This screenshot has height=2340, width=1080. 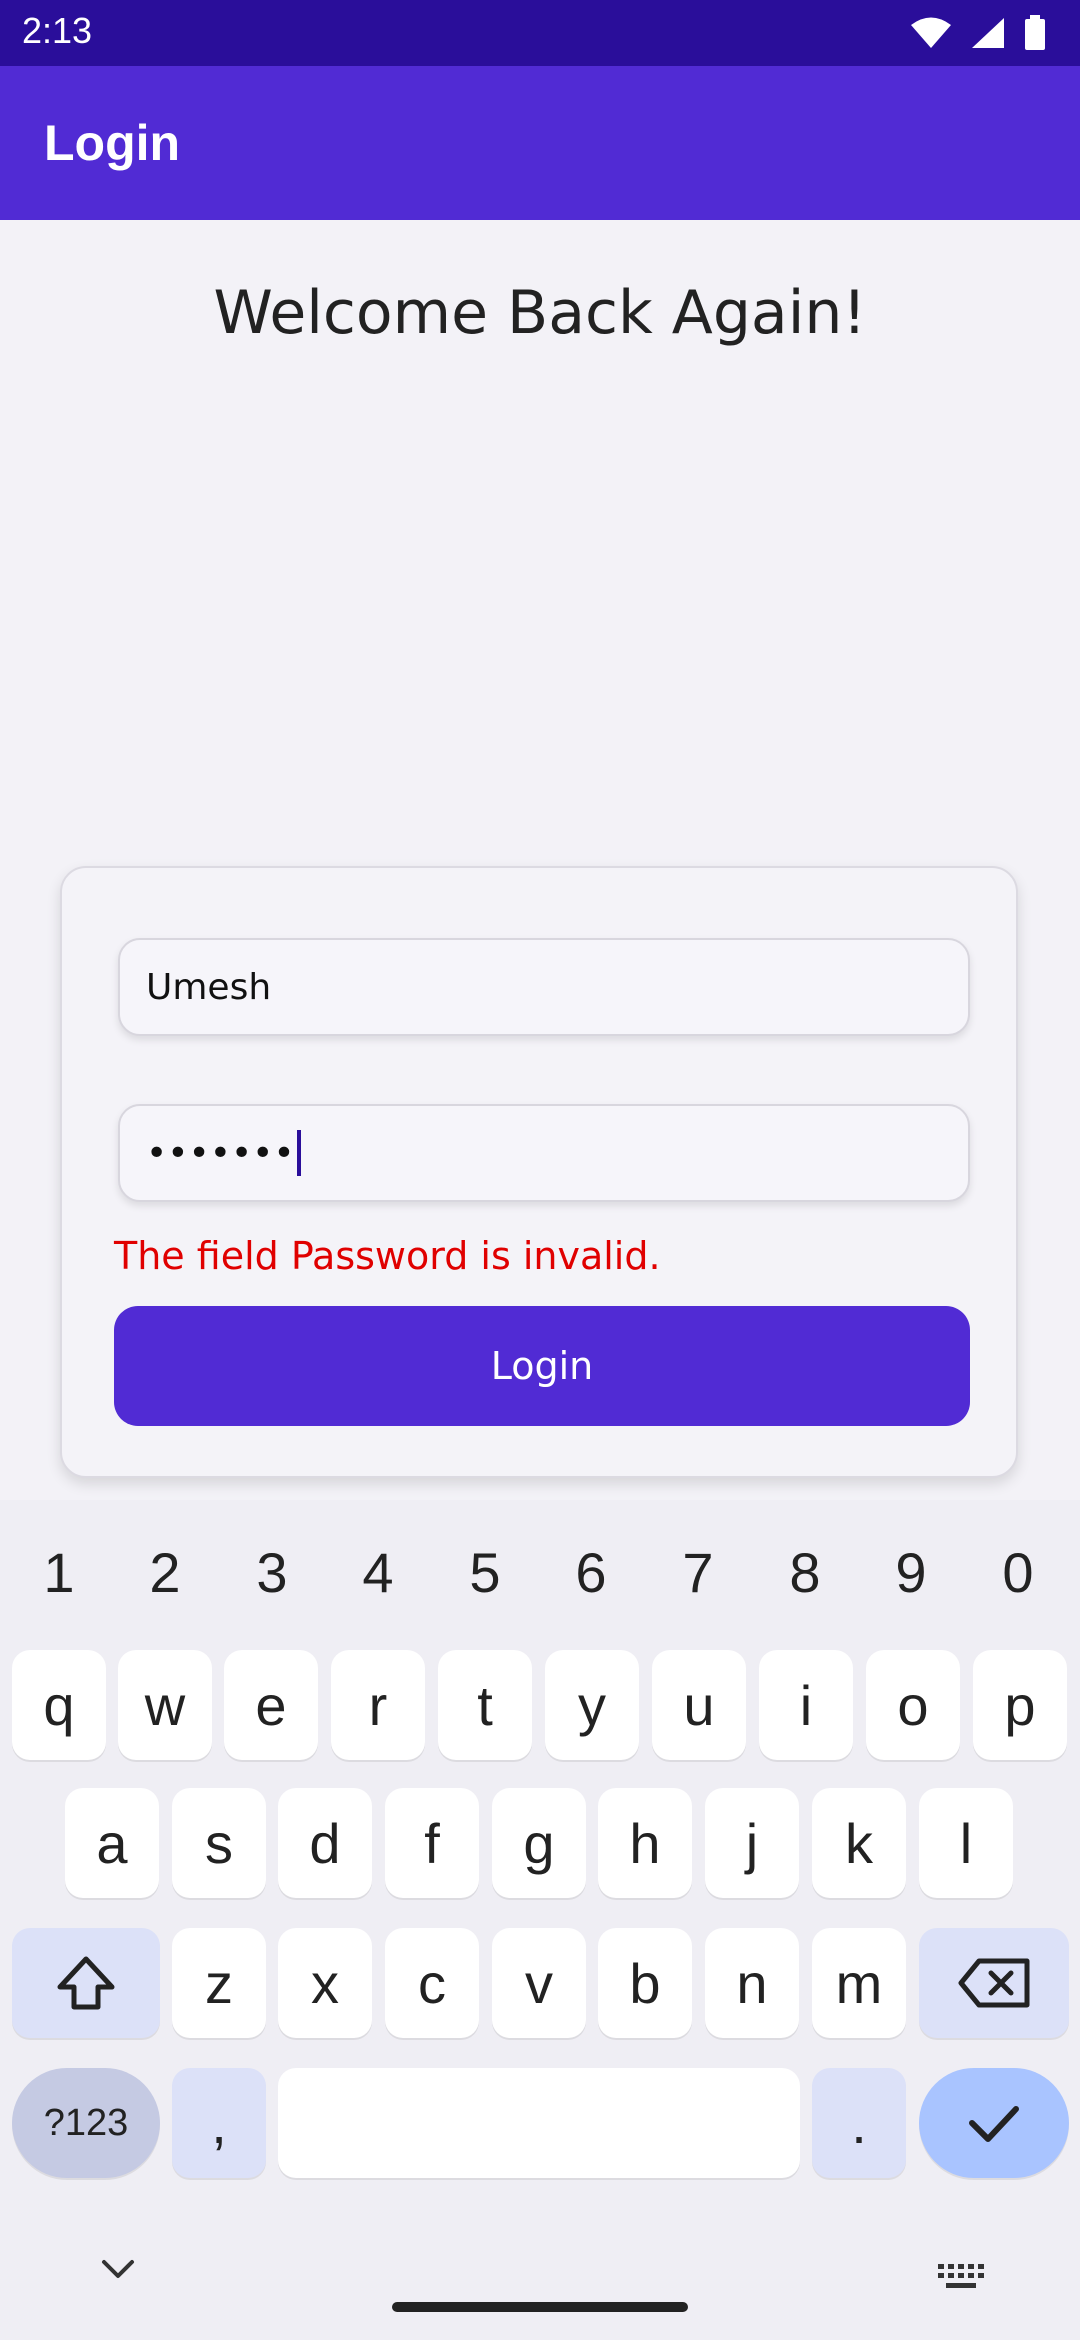 I want to click on welcome-heading: Welcome Back Again!, so click(x=540, y=313).